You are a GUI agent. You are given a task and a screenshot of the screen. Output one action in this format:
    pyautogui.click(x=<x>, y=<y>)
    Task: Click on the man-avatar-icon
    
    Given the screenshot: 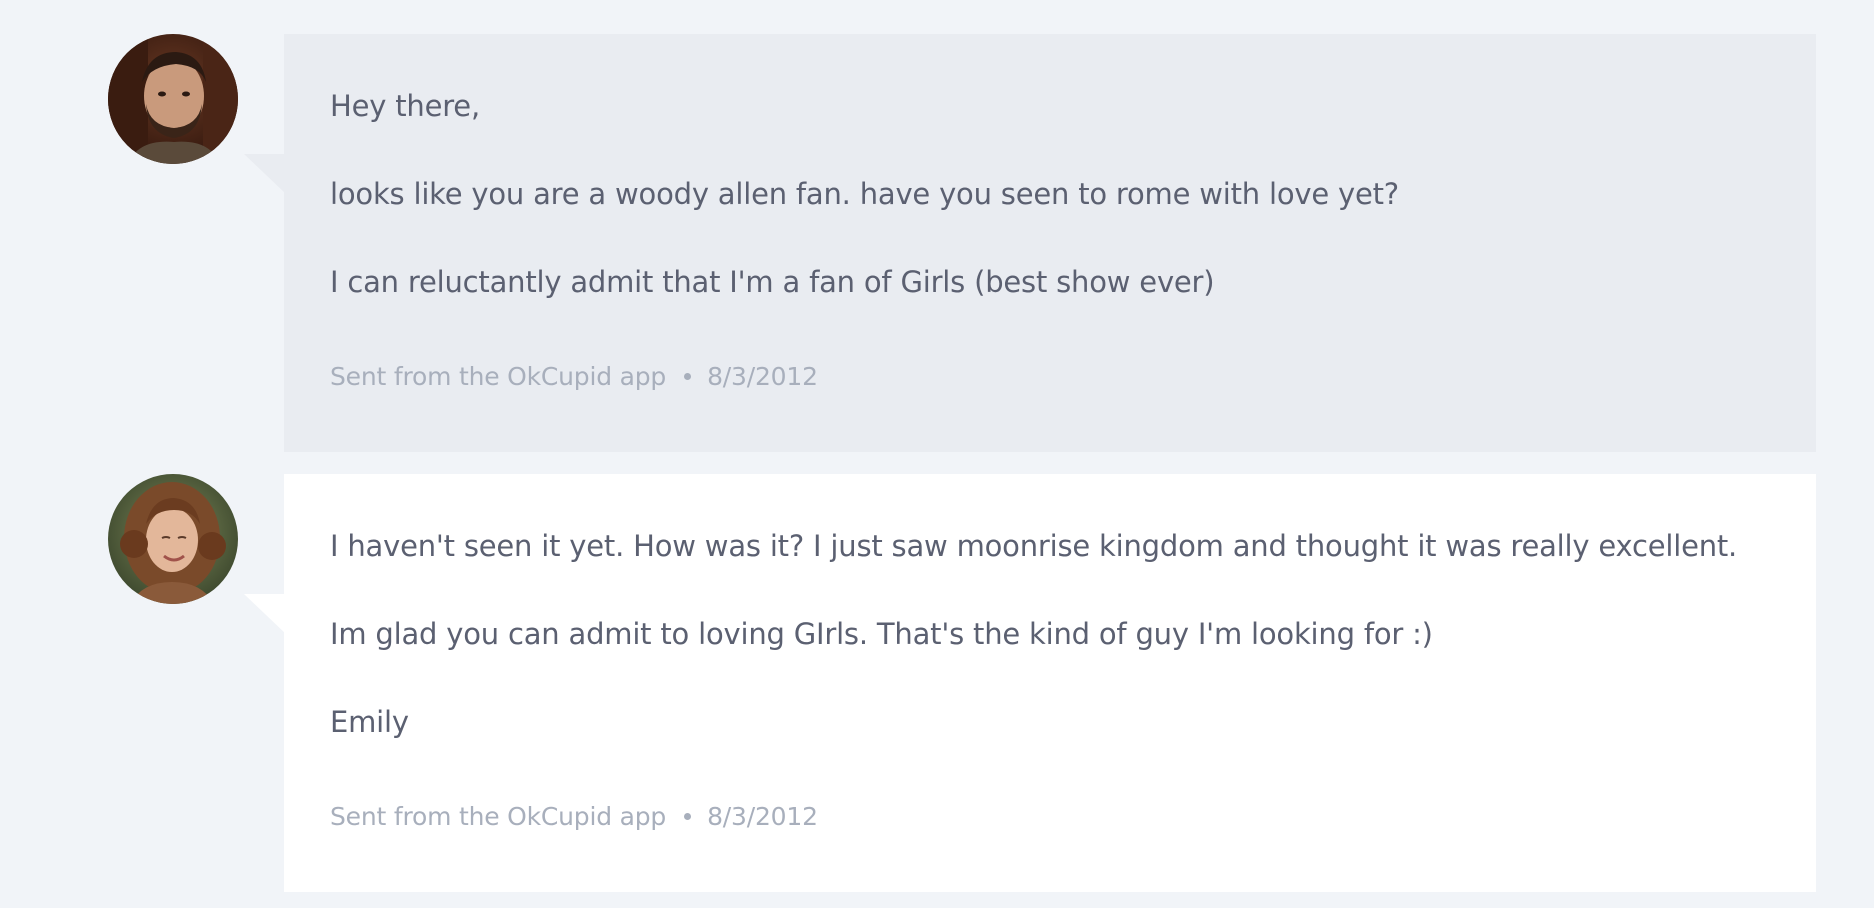 What is the action you would take?
    pyautogui.click(x=173, y=99)
    